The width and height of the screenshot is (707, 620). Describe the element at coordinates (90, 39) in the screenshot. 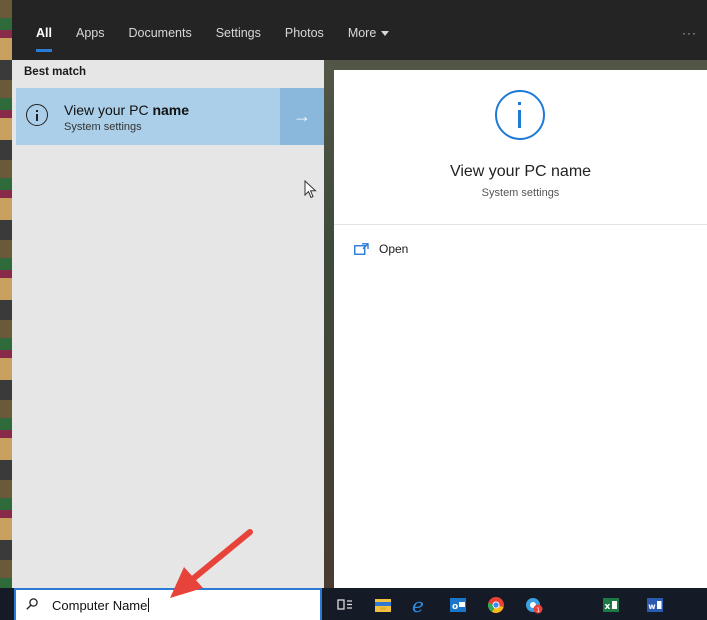

I see `tab-apps: Apps` at that location.